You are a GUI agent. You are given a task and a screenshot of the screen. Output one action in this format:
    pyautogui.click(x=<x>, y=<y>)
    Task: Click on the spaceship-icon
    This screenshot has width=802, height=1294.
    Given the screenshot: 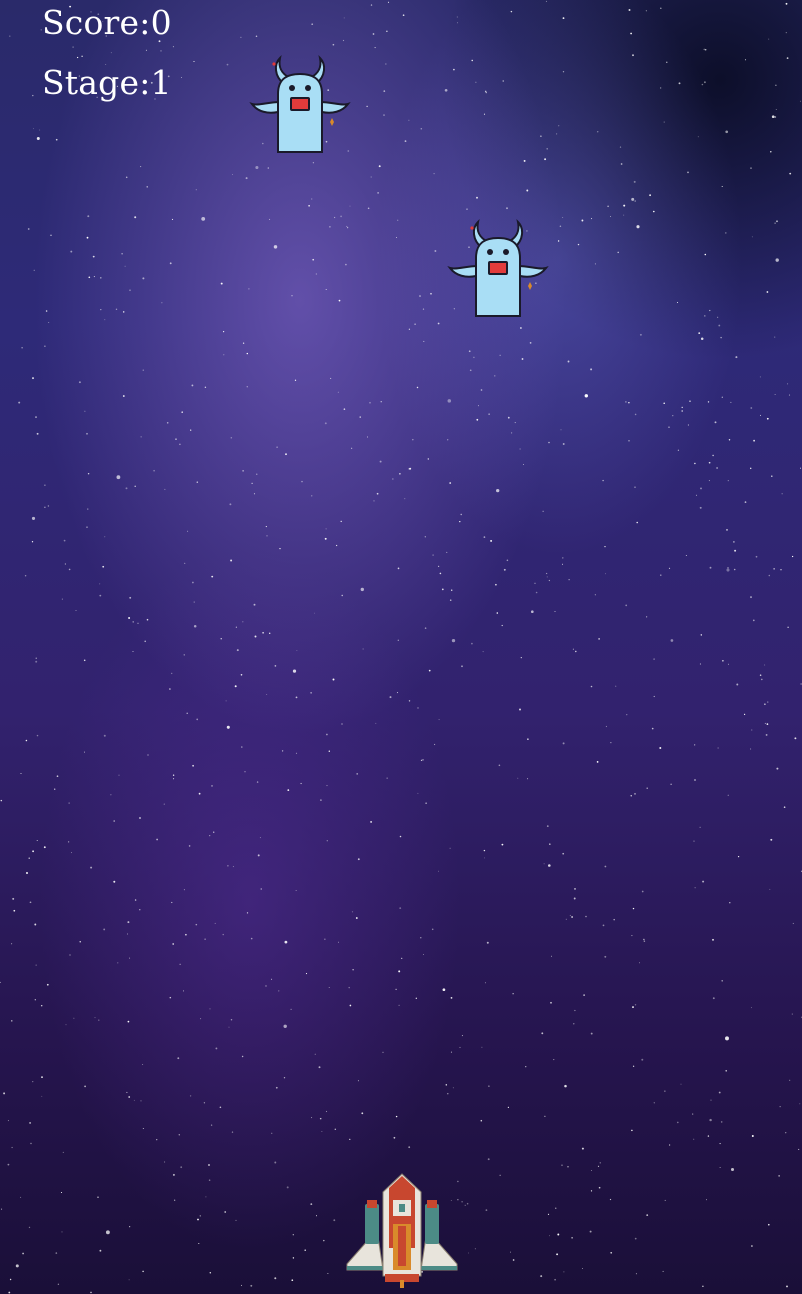 What is the action you would take?
    pyautogui.click(x=402, y=1230)
    